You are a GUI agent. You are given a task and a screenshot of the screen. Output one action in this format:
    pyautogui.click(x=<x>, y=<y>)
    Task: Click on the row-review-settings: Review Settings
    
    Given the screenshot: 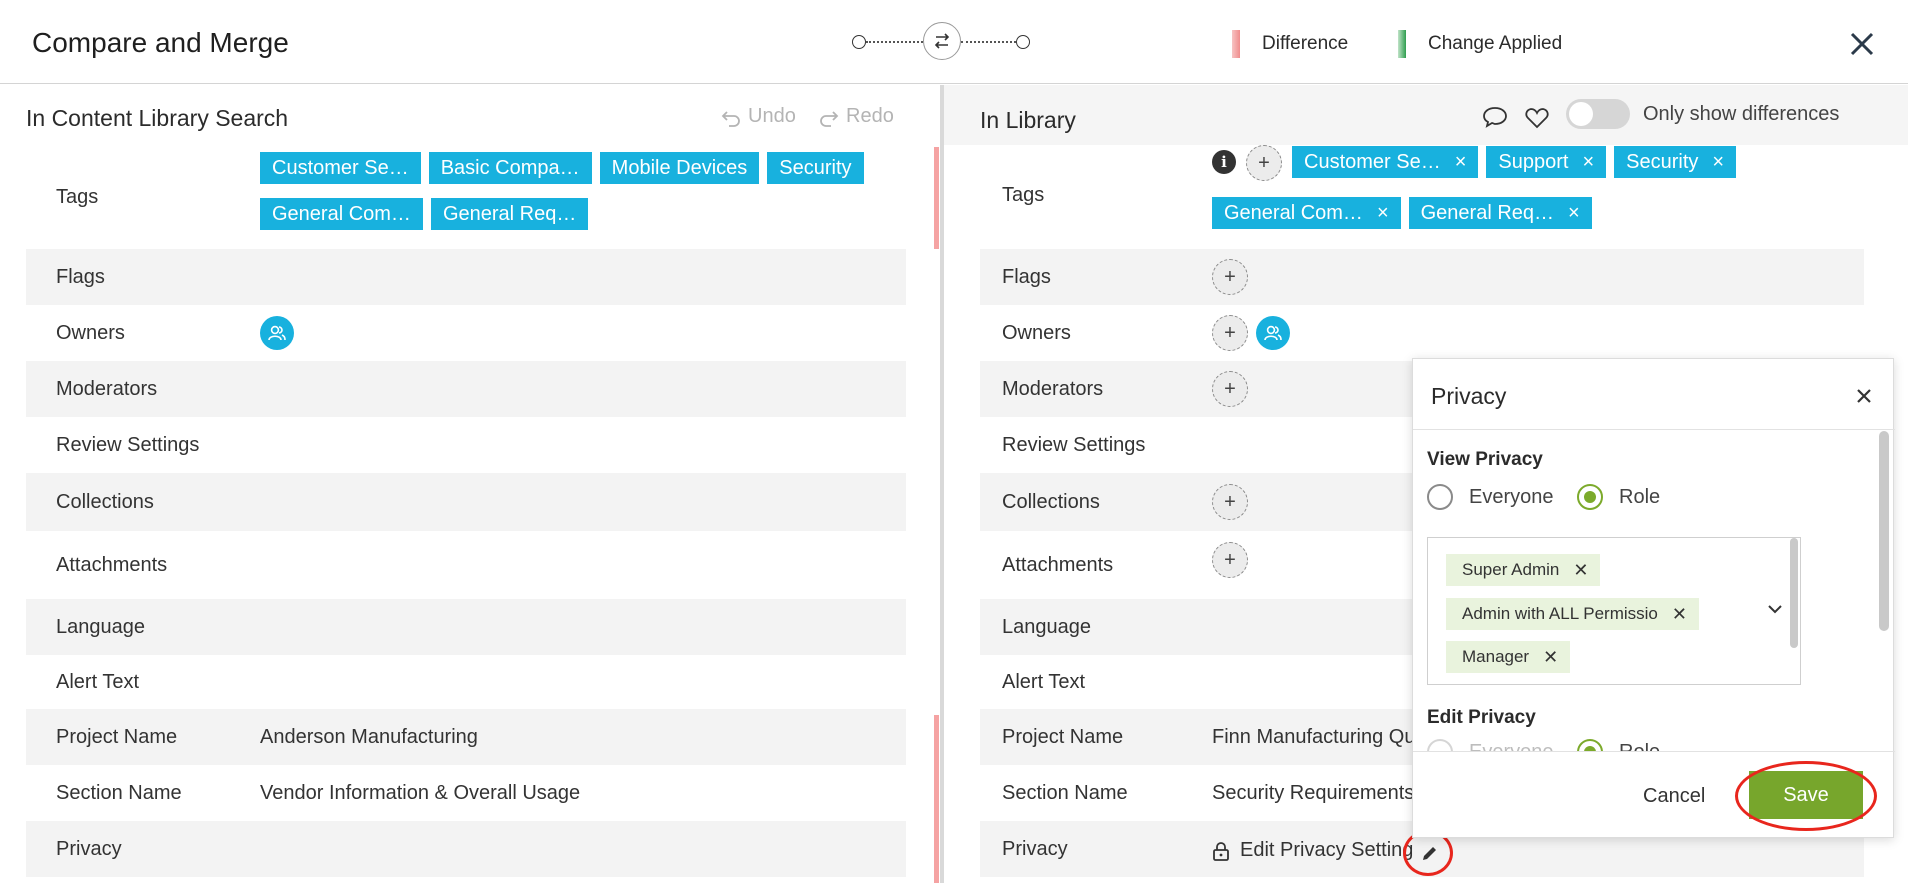 What is the action you would take?
    pyautogui.click(x=128, y=444)
    